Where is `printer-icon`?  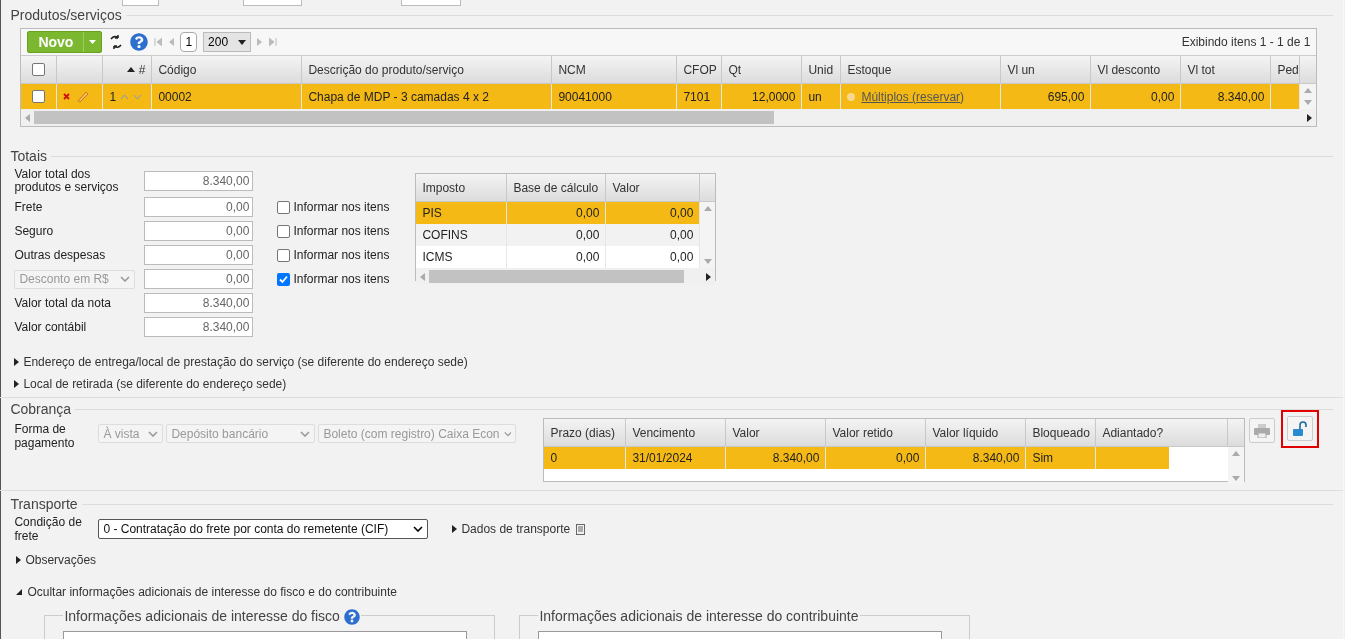
printer-icon is located at coordinates (1262, 430).